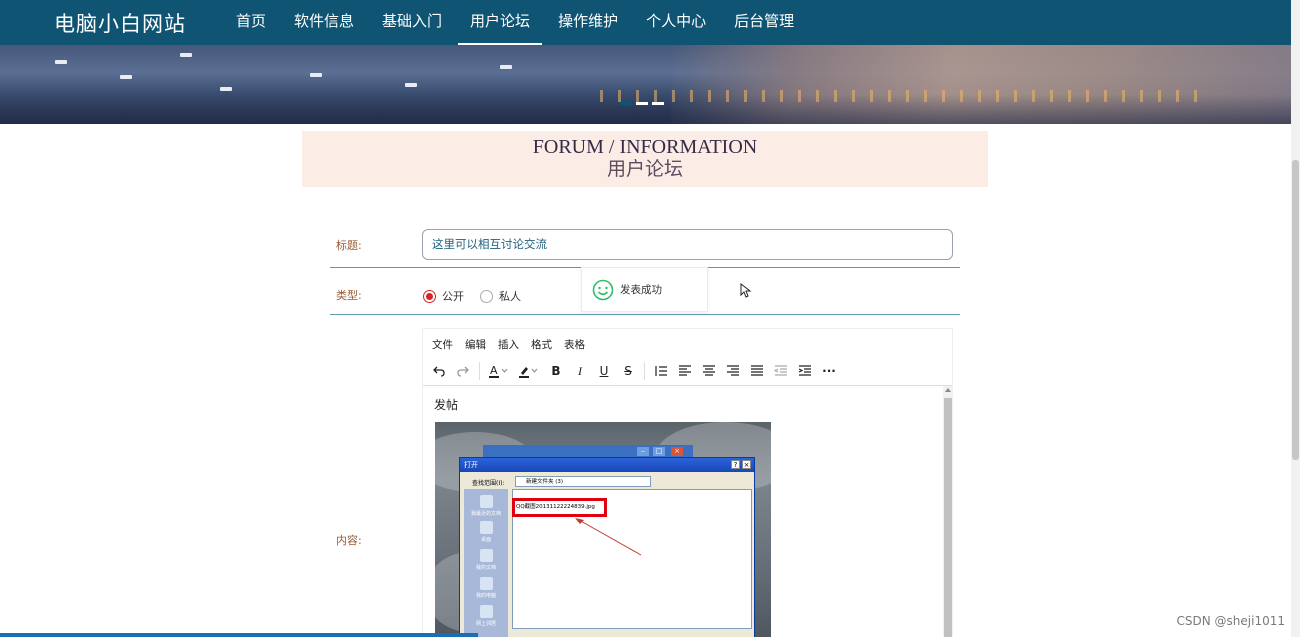  Describe the element at coordinates (687, 385) in the screenshot. I see `toolbar-divider` at that location.